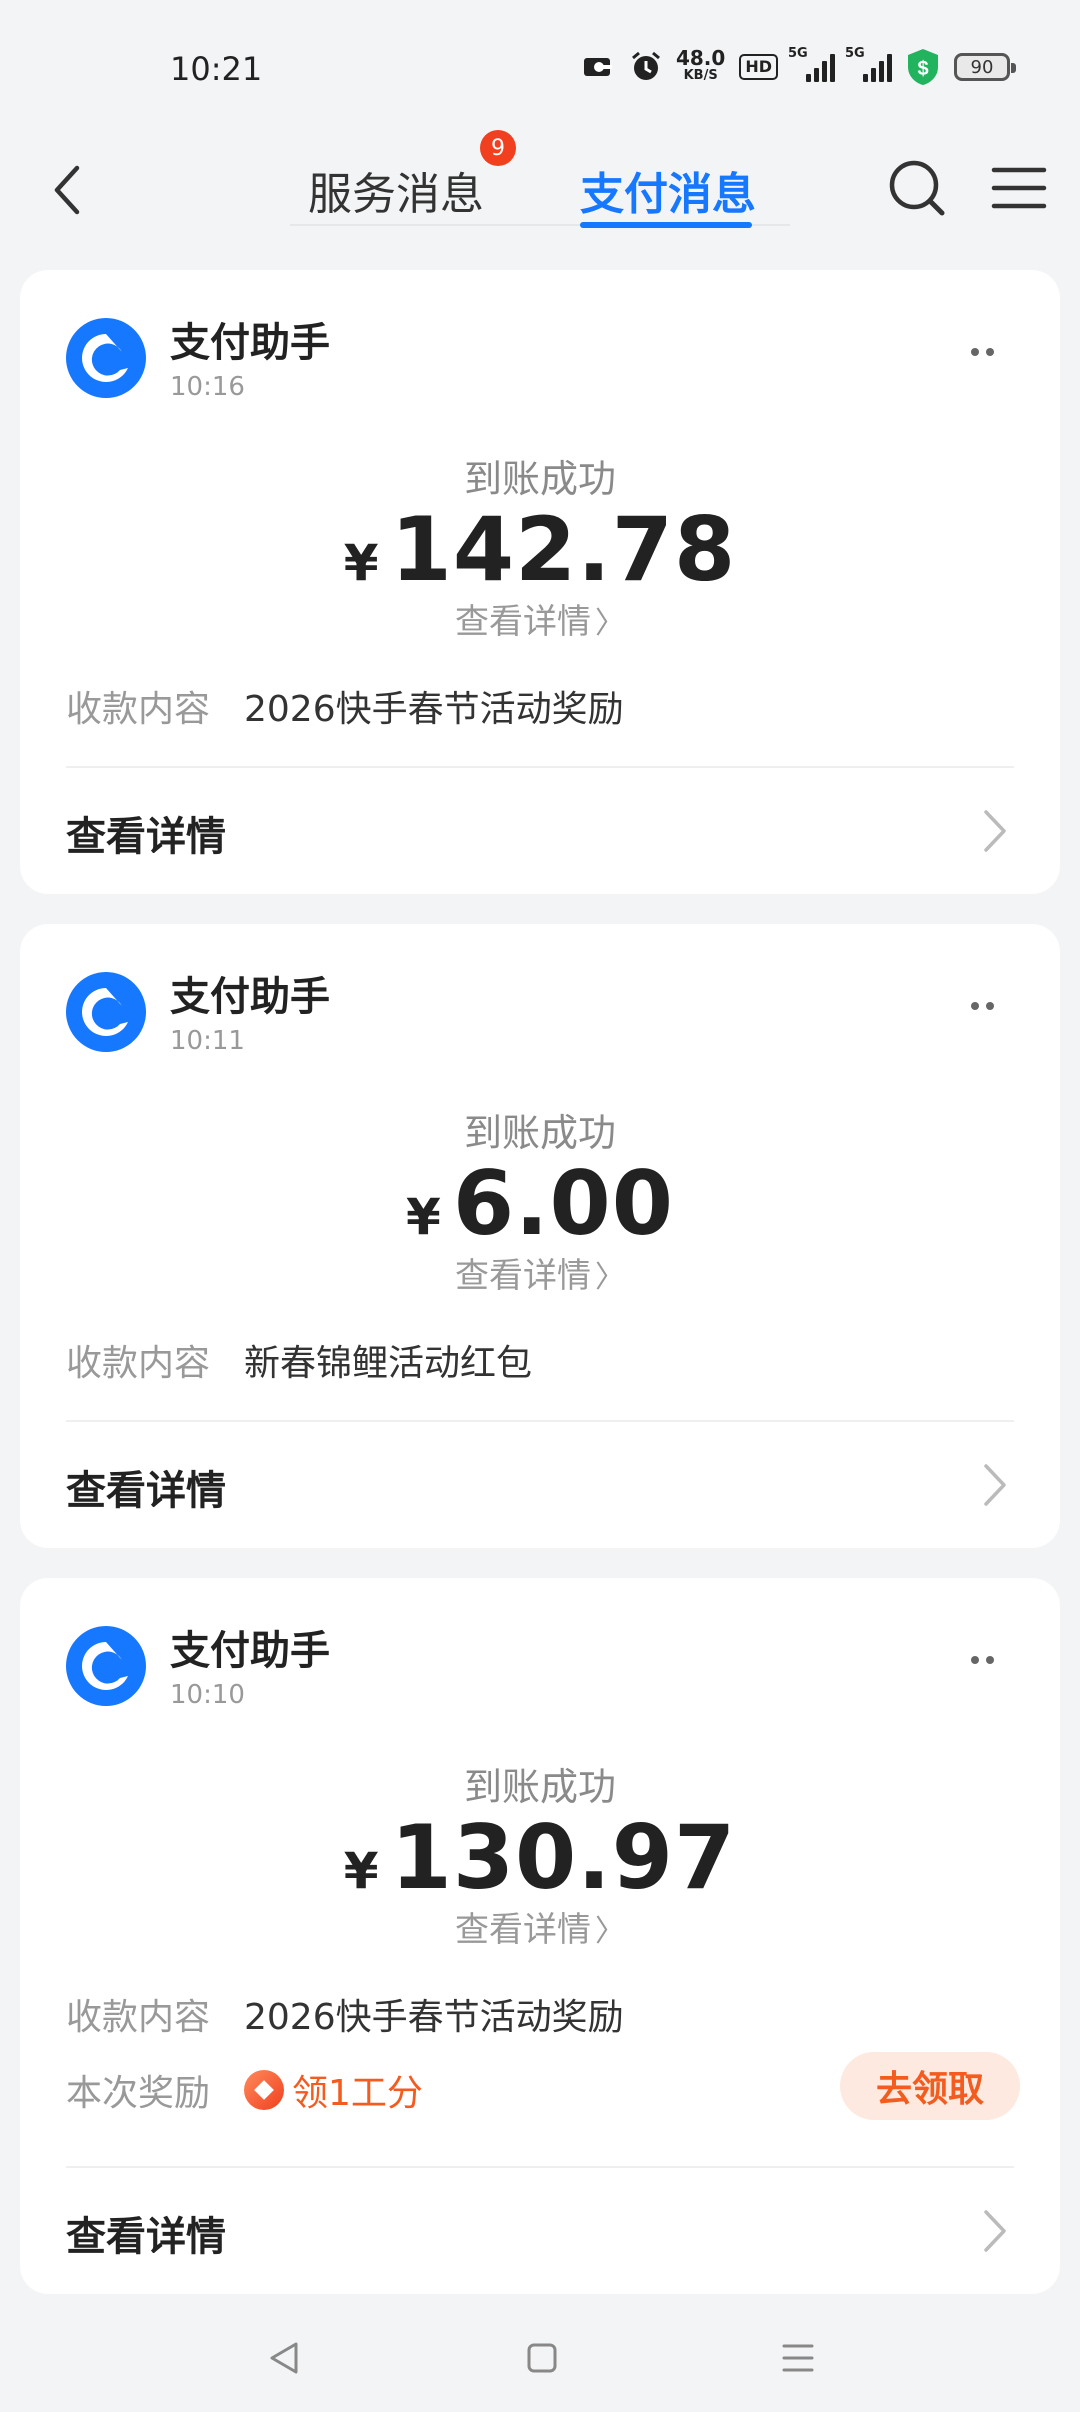 The height and width of the screenshot is (2412, 1080). What do you see at coordinates (207, 387) in the screenshot?
I see `message-time: 10:16` at bounding box center [207, 387].